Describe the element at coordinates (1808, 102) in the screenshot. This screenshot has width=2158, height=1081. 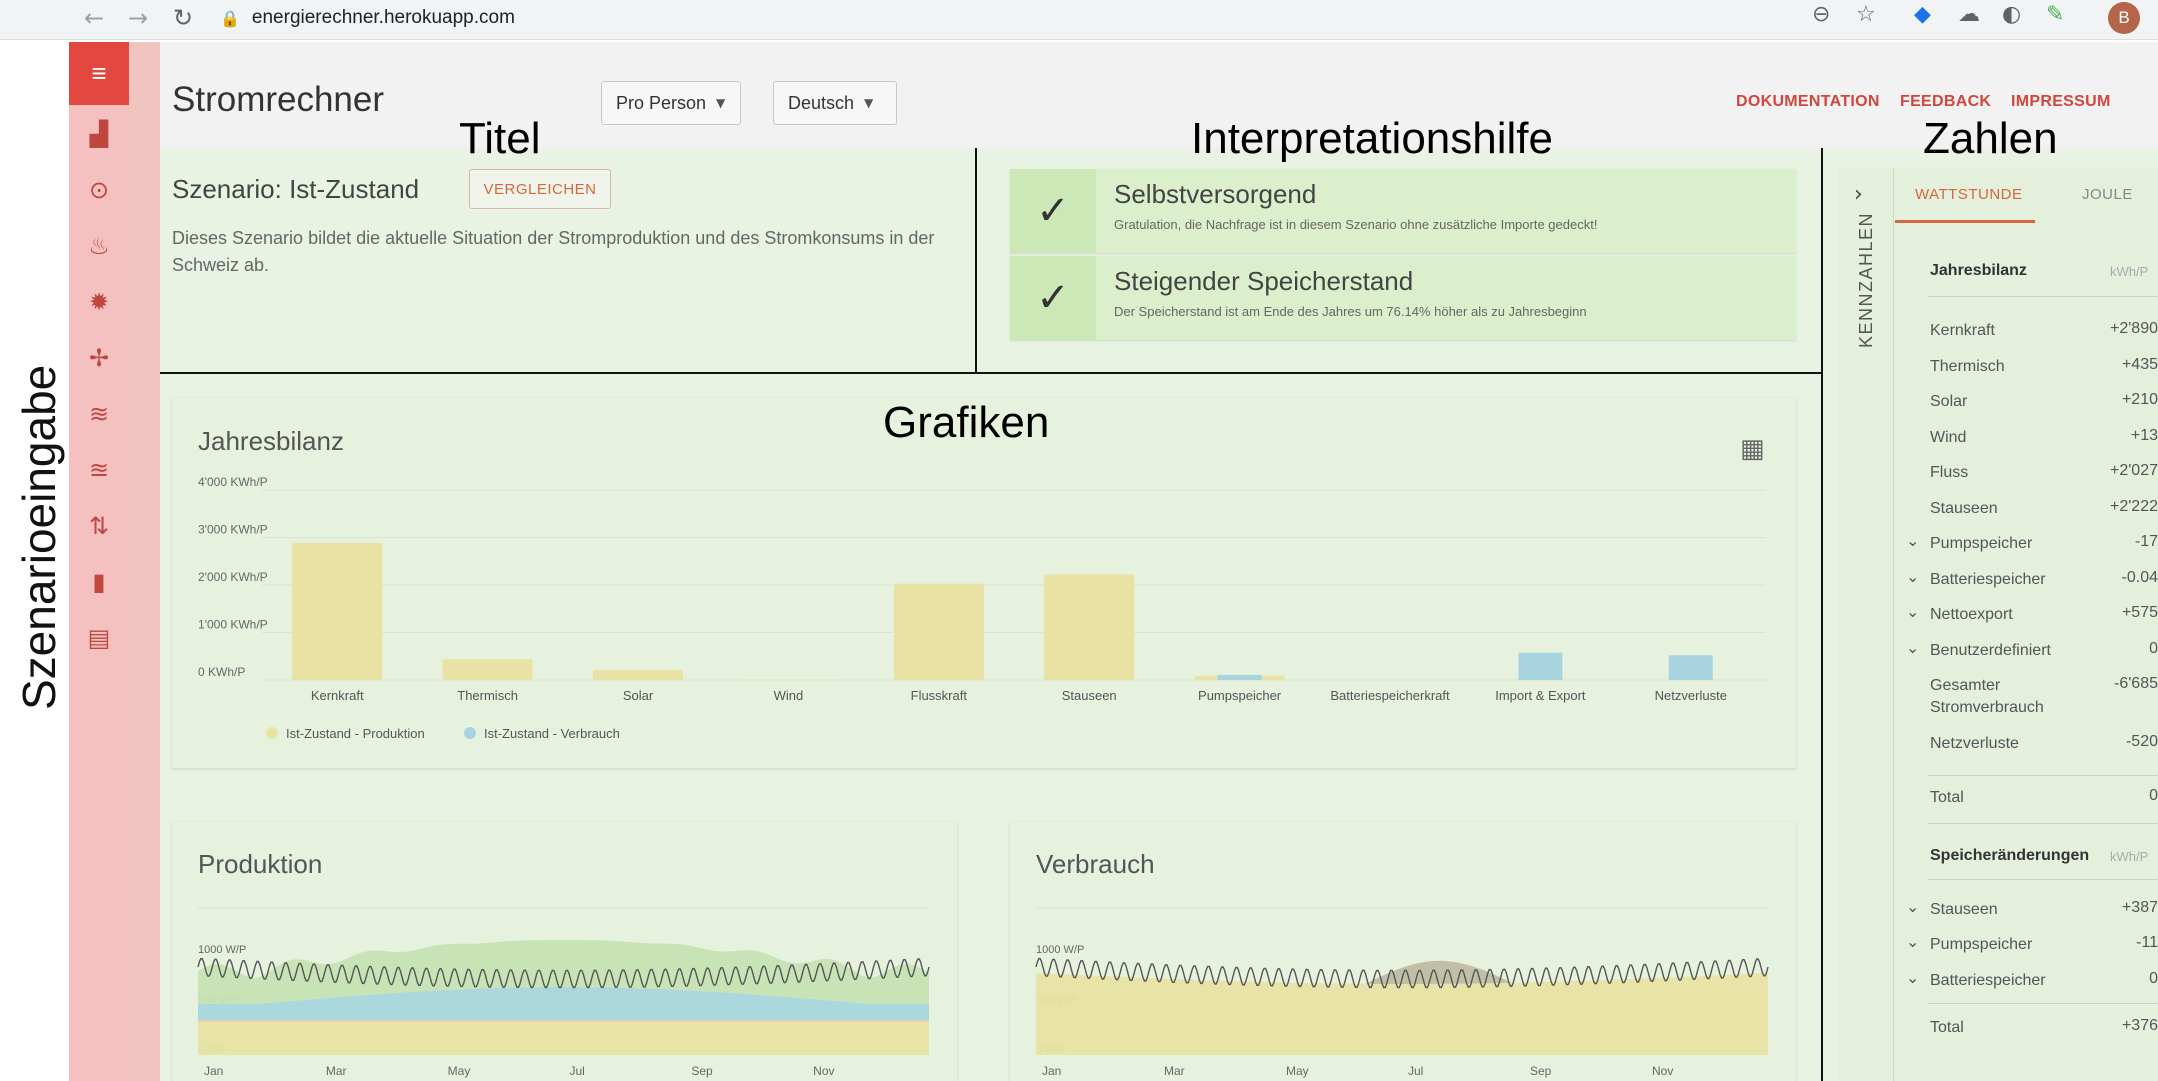
I see `link-dokumentation: DOKUMENTATION` at that location.